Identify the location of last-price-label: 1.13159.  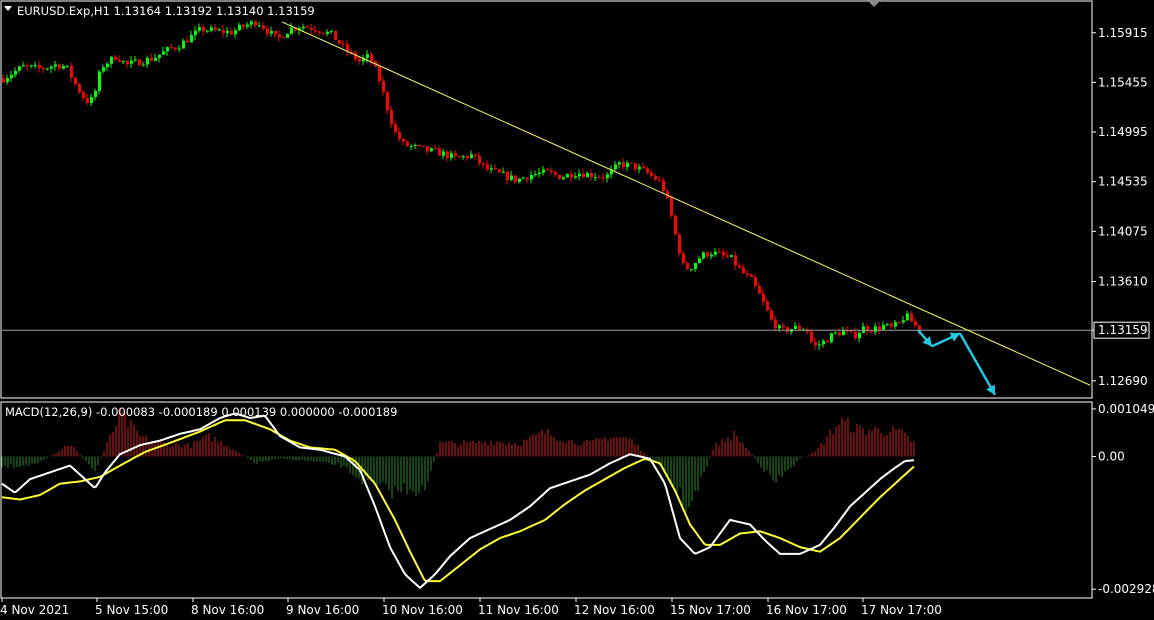
(1123, 330).